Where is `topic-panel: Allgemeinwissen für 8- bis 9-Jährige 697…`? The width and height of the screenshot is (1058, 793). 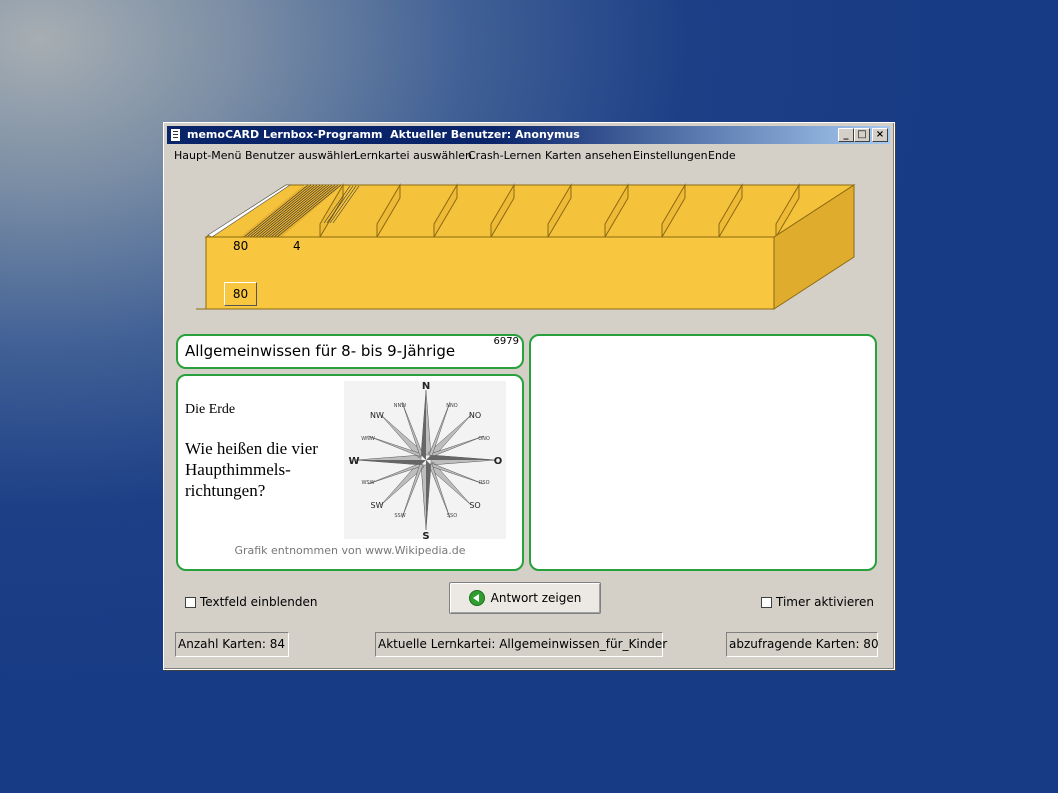
topic-panel: Allgemeinwissen für 8- bis 9-Jährige 697… is located at coordinates (350, 351).